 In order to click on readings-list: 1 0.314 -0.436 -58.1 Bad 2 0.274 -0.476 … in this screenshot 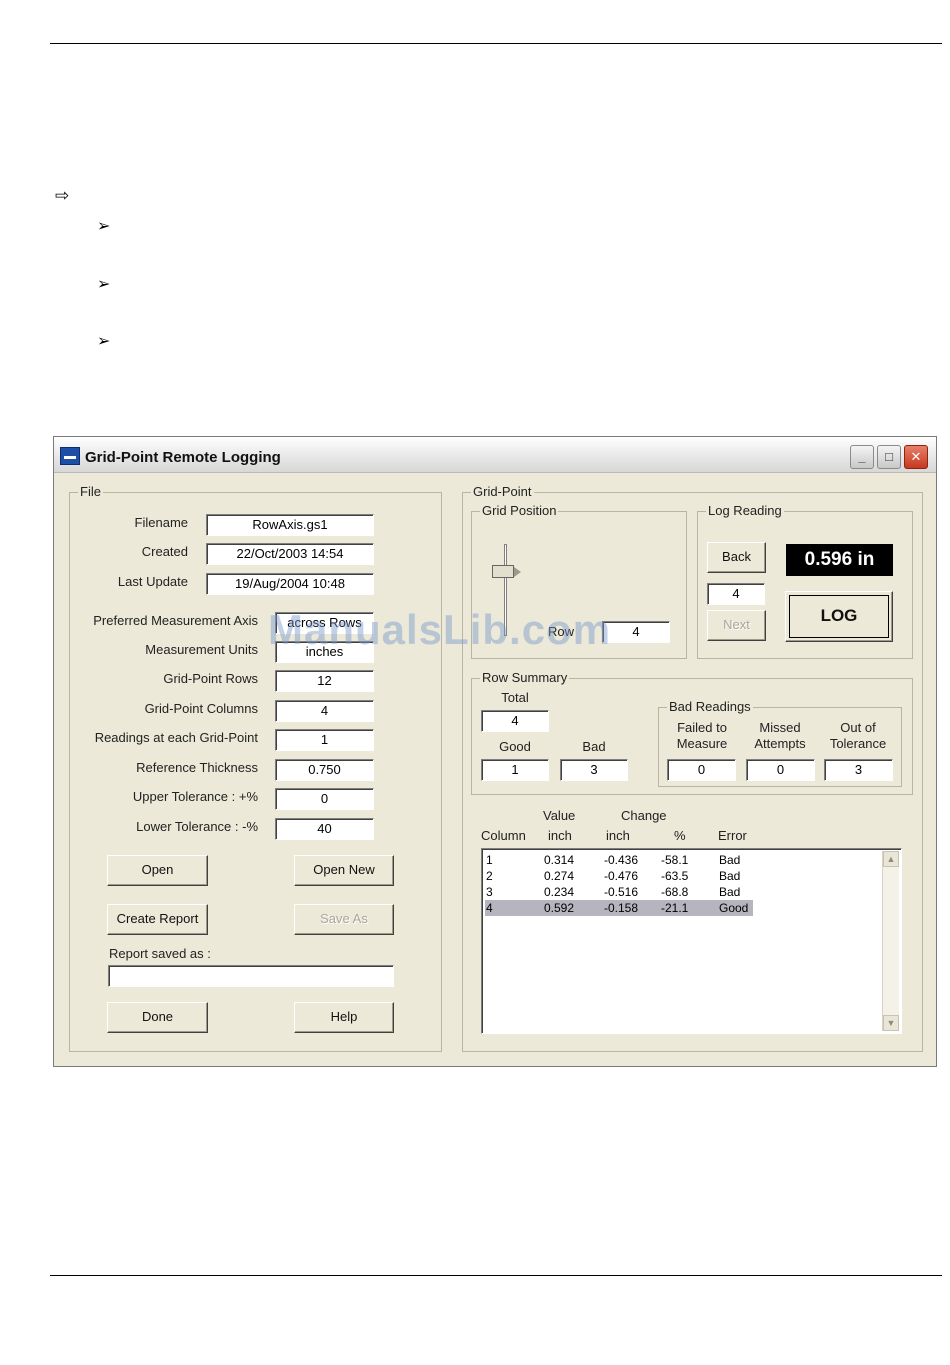, I will do `click(691, 941)`.